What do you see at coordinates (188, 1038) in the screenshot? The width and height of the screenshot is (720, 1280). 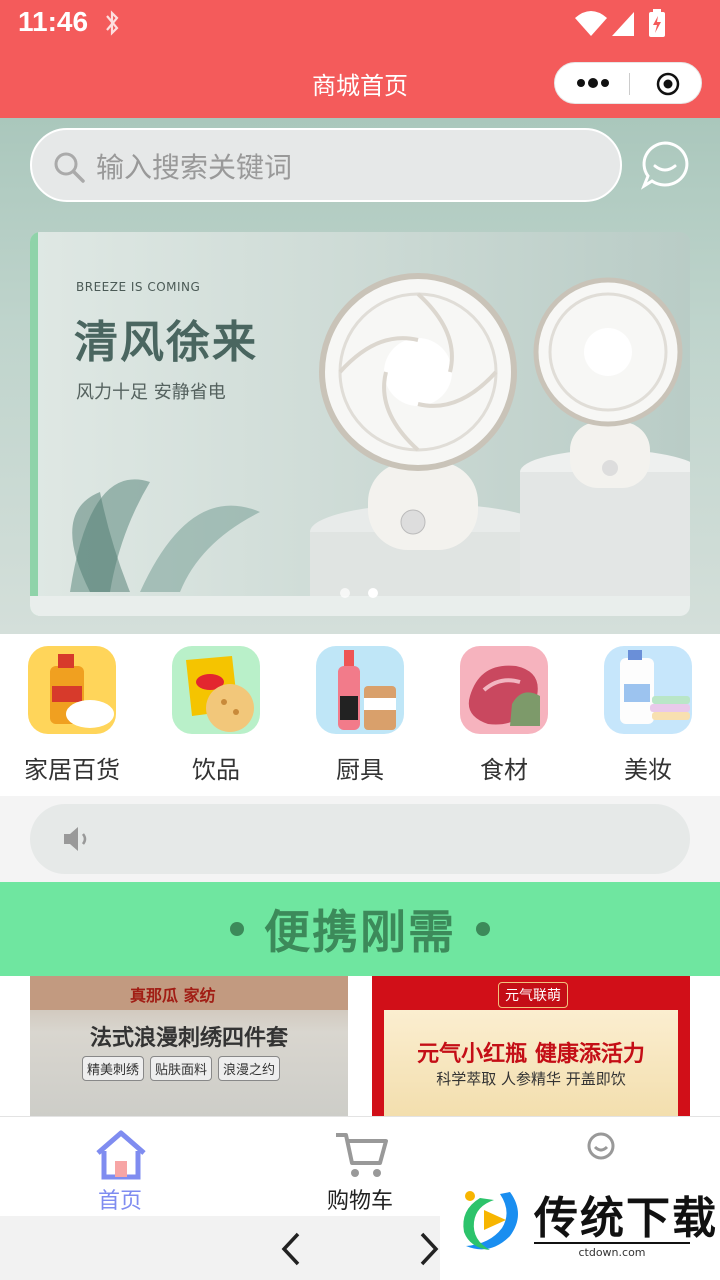 I see `product-title: 法式浪漫刺绣四件套` at bounding box center [188, 1038].